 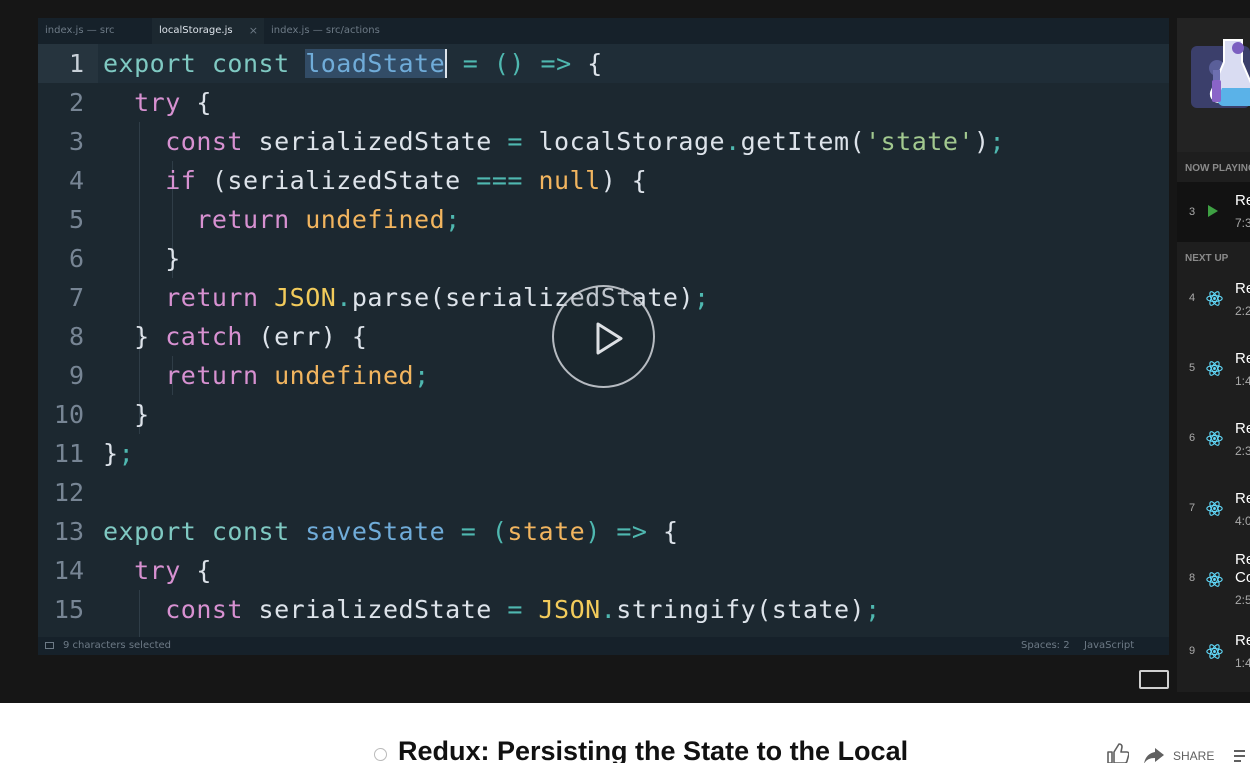 I want to click on playlist-item: 7 Re 4:0, so click(x=1213, y=514).